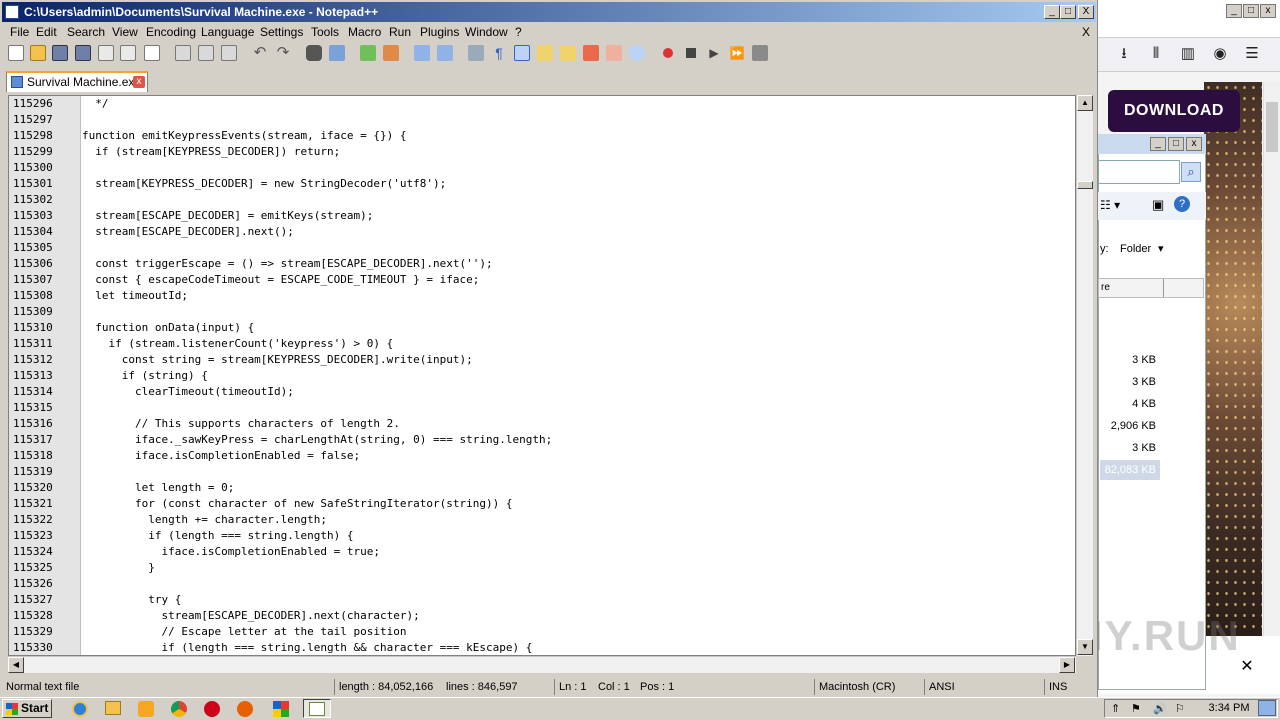 This screenshot has height=720, width=1280. What do you see at coordinates (1252, 54) in the screenshot?
I see `hamburger-menu-icon: ☰` at bounding box center [1252, 54].